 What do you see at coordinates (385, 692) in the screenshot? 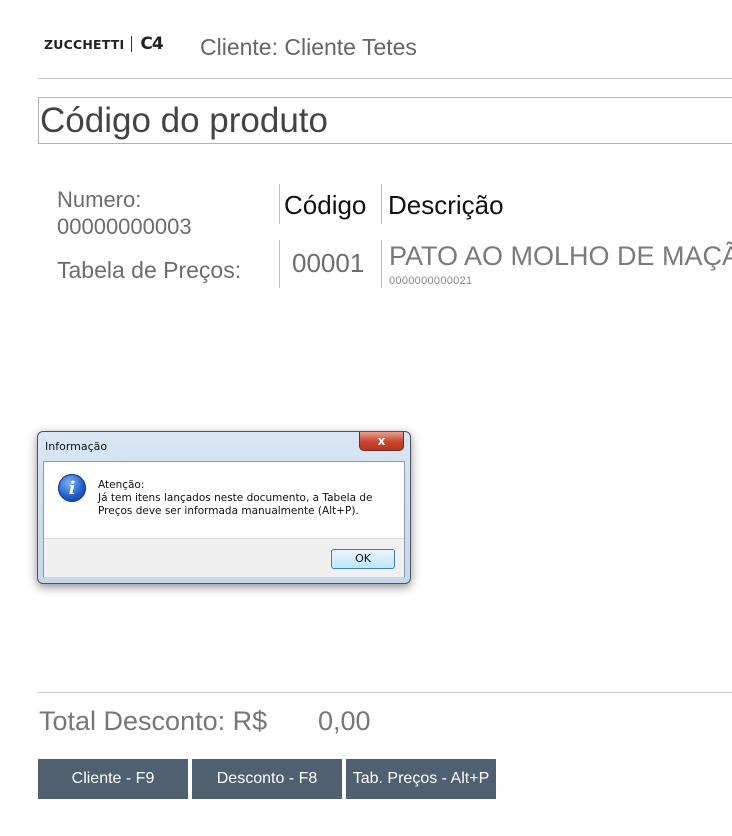
I see `footer-divider` at bounding box center [385, 692].